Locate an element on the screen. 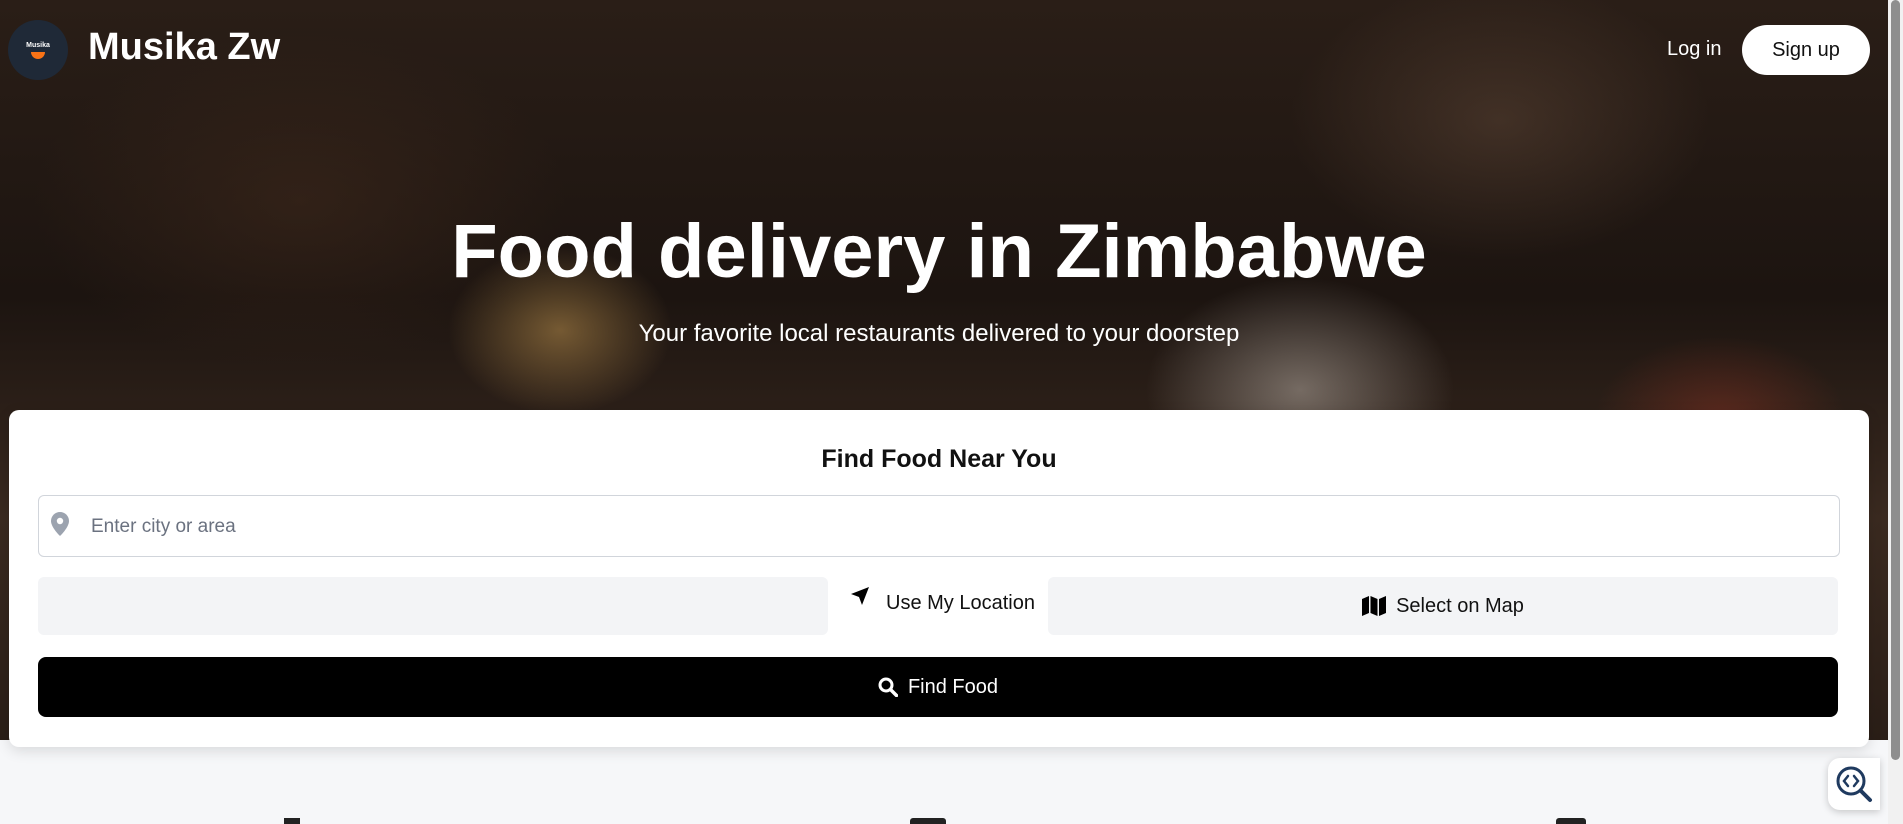 This screenshot has width=1903, height=824. location-search-box is located at coordinates (939, 526).